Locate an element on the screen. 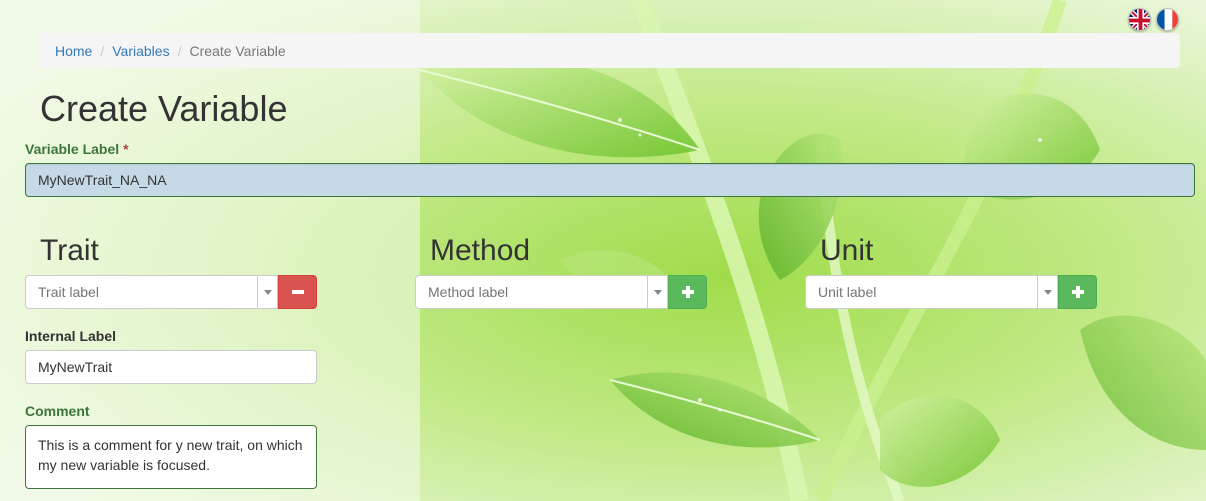 The image size is (1206, 501). unit-dropdown-toggle is located at coordinates (1048, 292).